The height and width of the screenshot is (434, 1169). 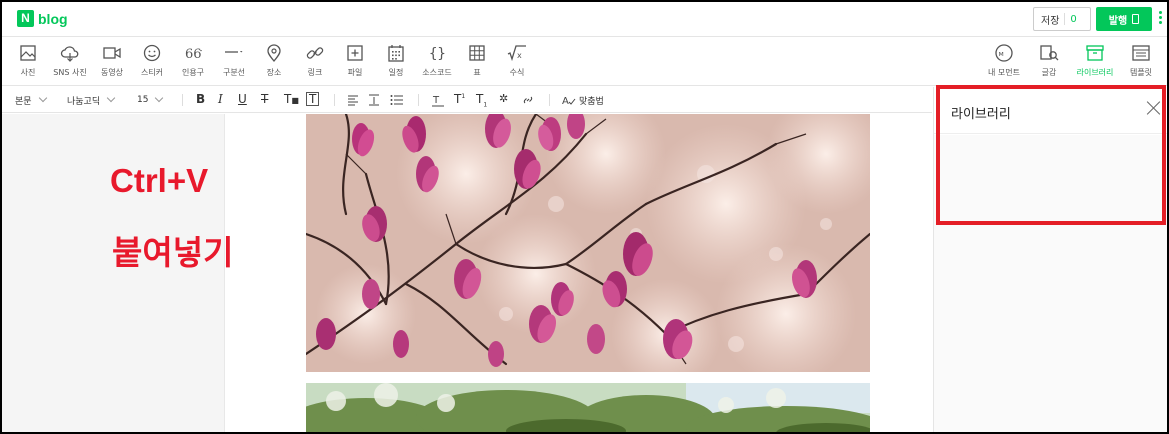 I want to click on font-value: 나눔고딕, so click(x=84, y=101).